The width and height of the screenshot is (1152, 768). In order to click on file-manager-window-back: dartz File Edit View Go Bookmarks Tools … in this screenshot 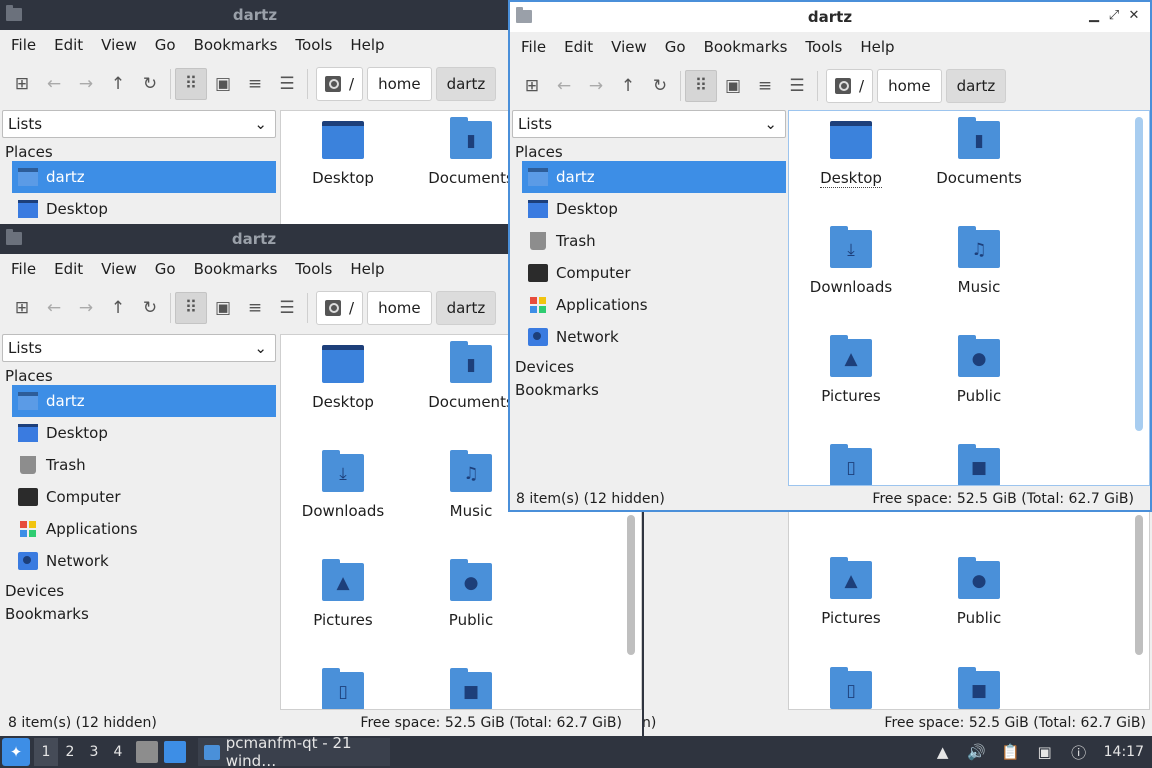, I will do `click(255, 112)`.